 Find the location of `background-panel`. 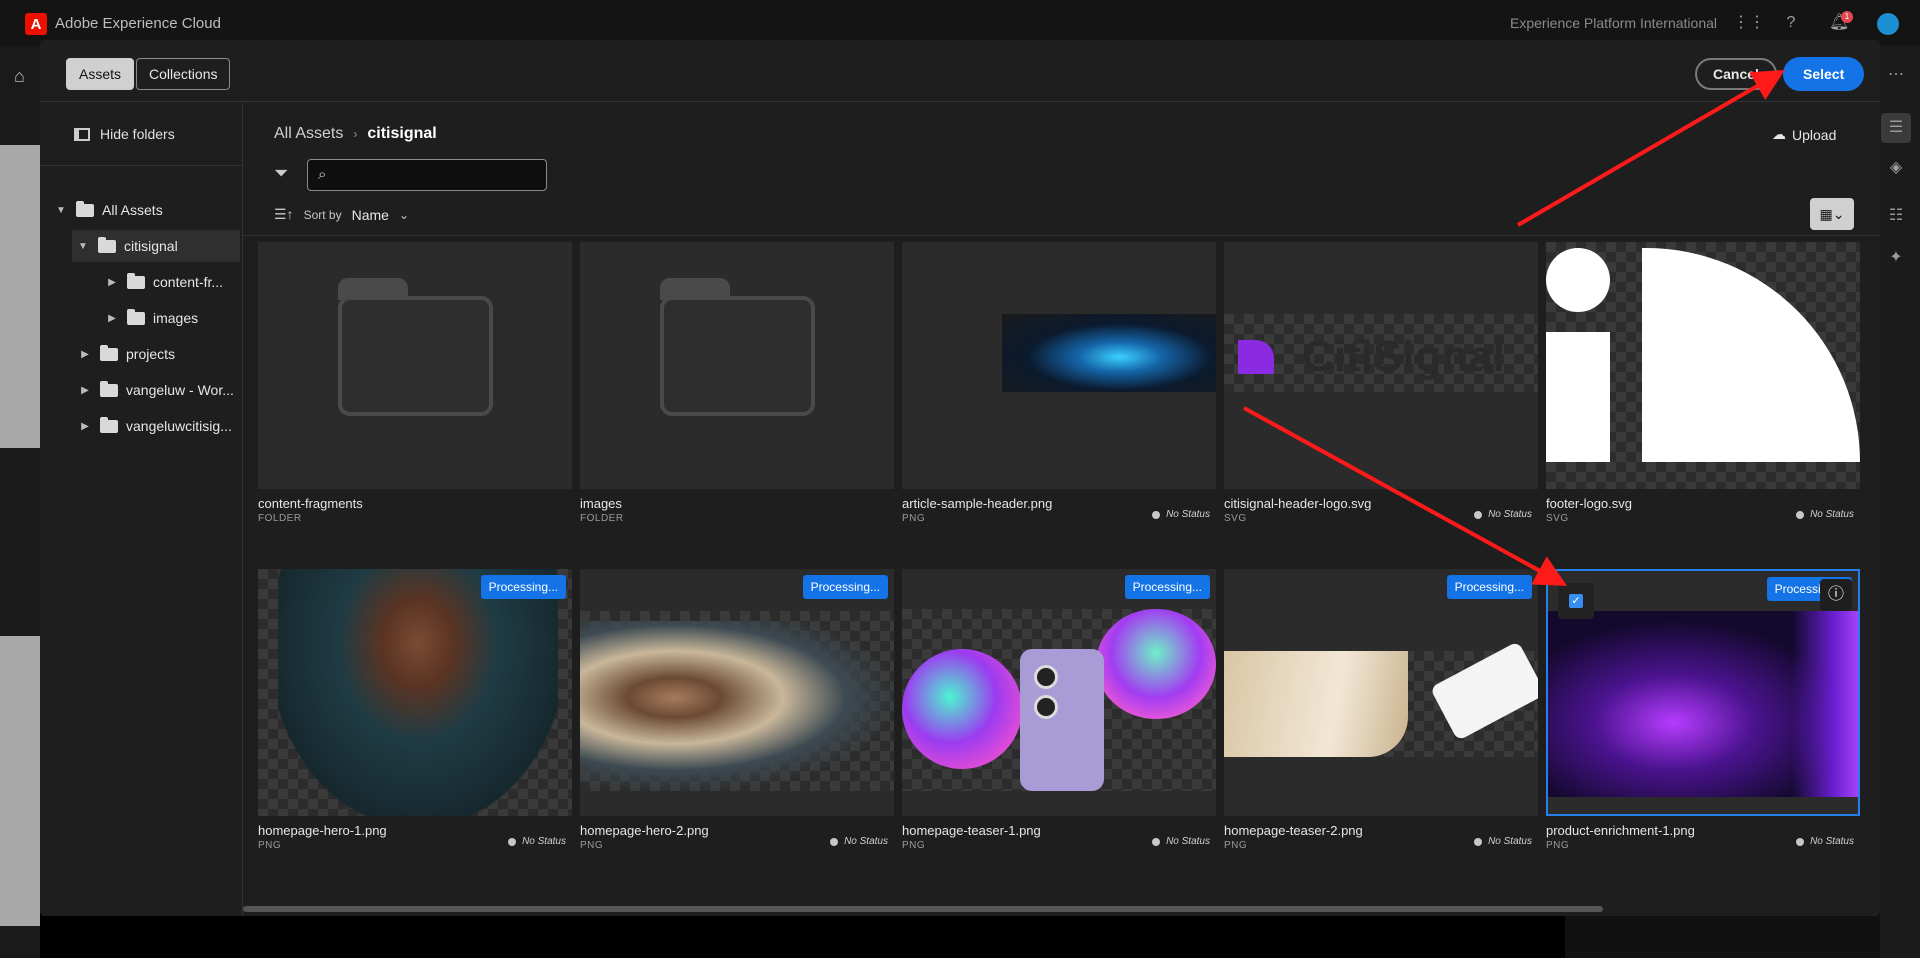

background-panel is located at coordinates (20, 781).